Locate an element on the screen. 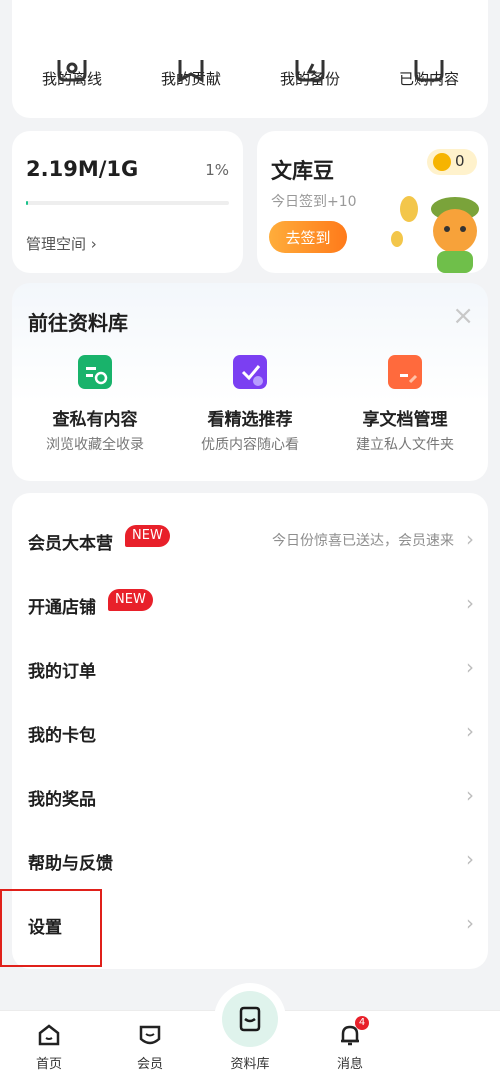 The image size is (500, 1084). menu-hint: 今日份惊喜已送达，会员速来 is located at coordinates (363, 541).